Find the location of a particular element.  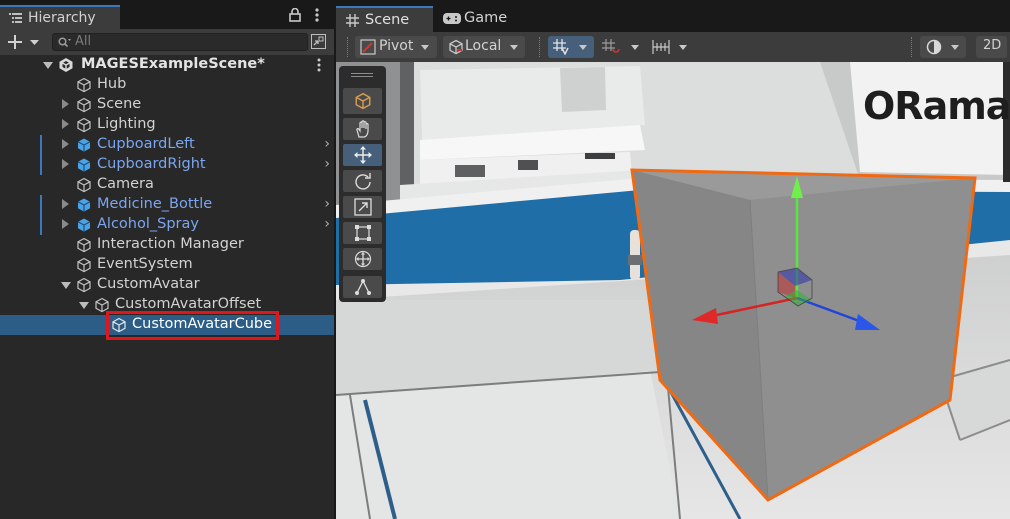

pivot-dropdown: Pivot is located at coordinates (396, 47).